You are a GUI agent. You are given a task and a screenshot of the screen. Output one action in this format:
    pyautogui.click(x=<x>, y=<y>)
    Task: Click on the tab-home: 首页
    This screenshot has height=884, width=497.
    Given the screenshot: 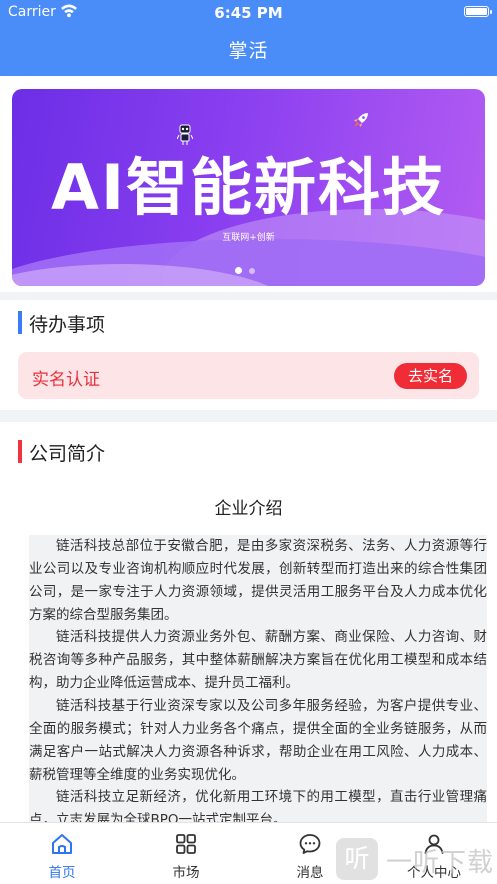 What is the action you would take?
    pyautogui.click(x=62, y=853)
    